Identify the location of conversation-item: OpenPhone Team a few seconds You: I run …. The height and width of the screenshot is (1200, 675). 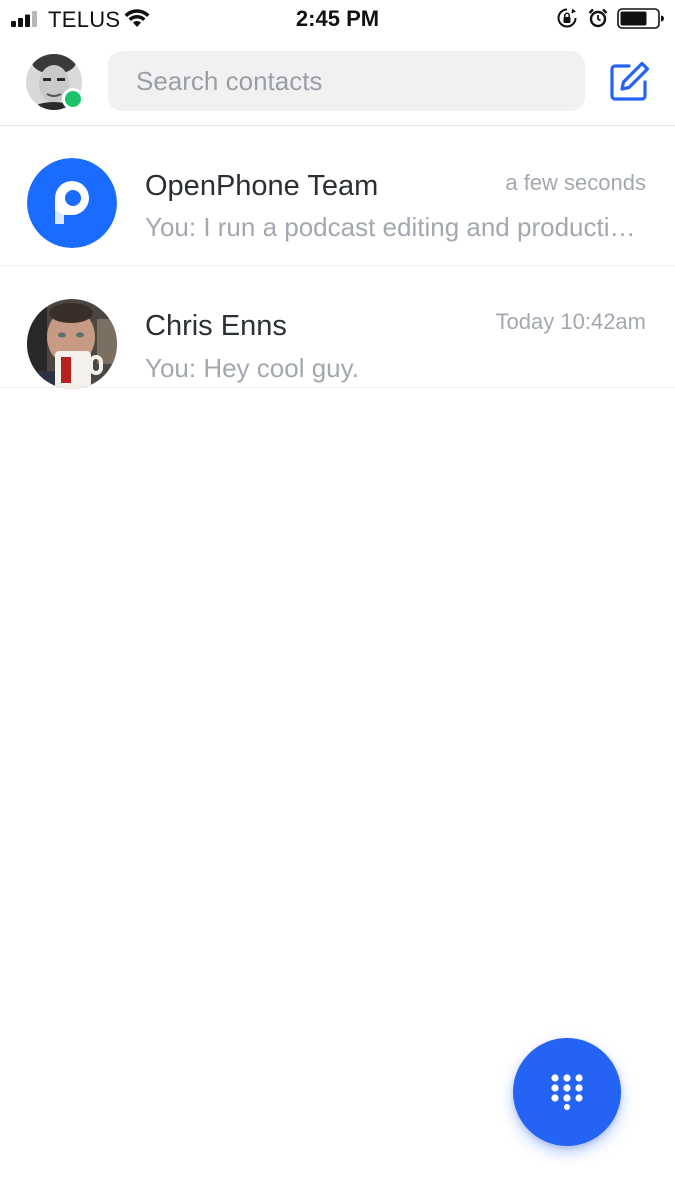
(337, 196).